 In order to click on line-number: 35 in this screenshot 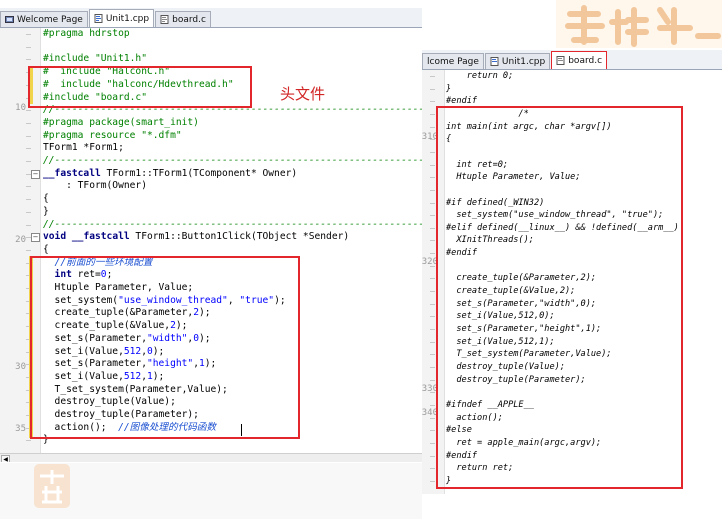, I will do `click(20, 429)`.